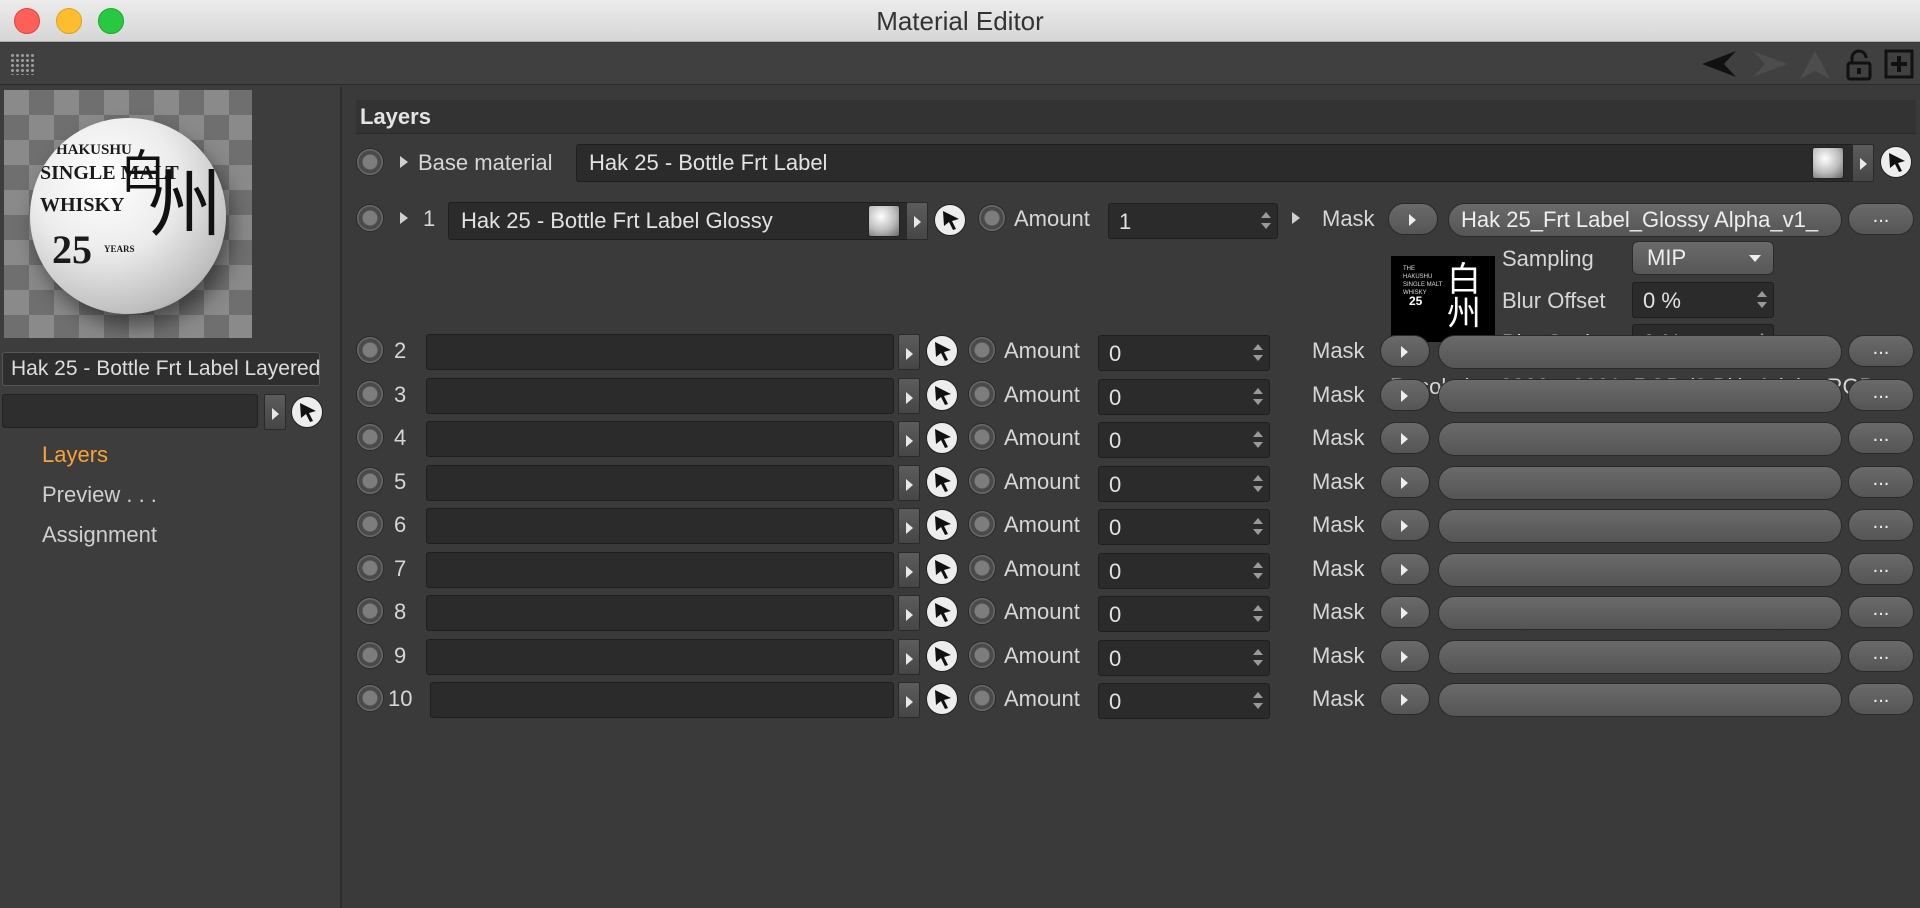 This screenshot has width=1920, height=908. Describe the element at coordinates (1215, 163) in the screenshot. I see `base-material-field: Hak 25 - Bottle Frt Label` at that location.